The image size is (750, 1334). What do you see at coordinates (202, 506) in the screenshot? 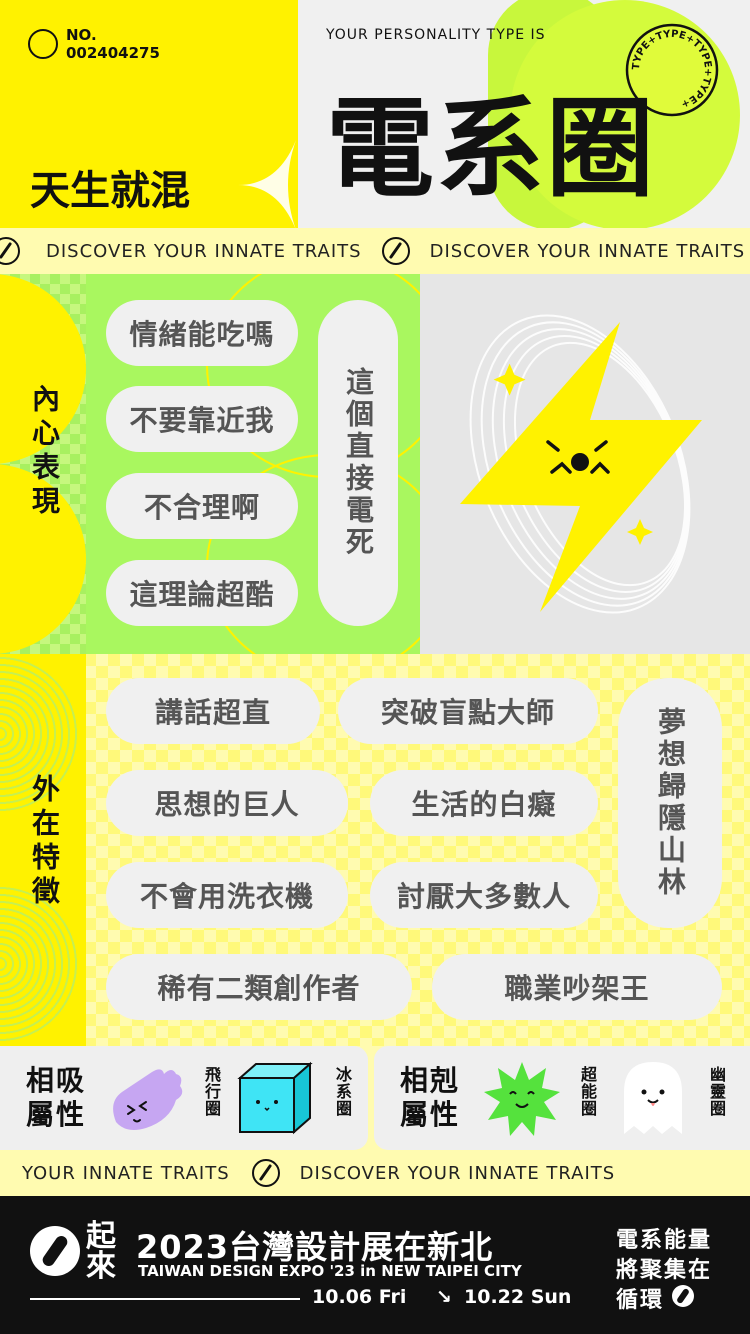
I see `inner-trait-pill: 不合理啊` at bounding box center [202, 506].